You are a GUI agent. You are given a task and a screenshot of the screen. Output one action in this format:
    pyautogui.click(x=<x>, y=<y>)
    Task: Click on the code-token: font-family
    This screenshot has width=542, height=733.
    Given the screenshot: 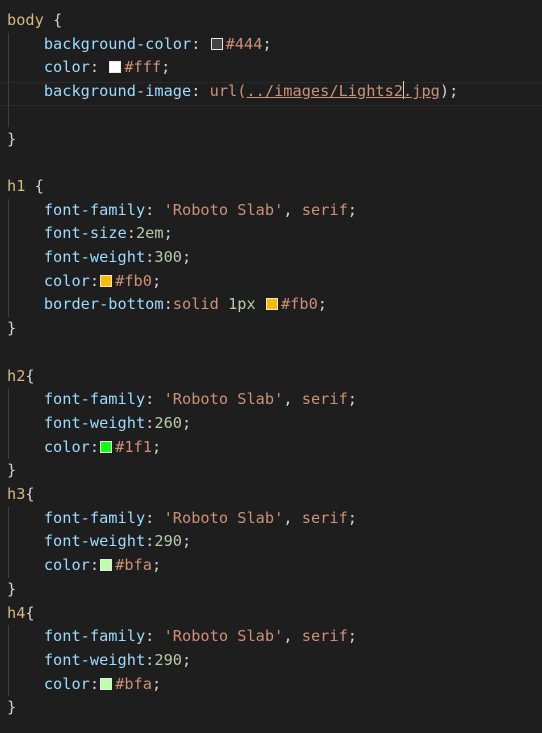 What is the action you would take?
    pyautogui.click(x=94, y=209)
    